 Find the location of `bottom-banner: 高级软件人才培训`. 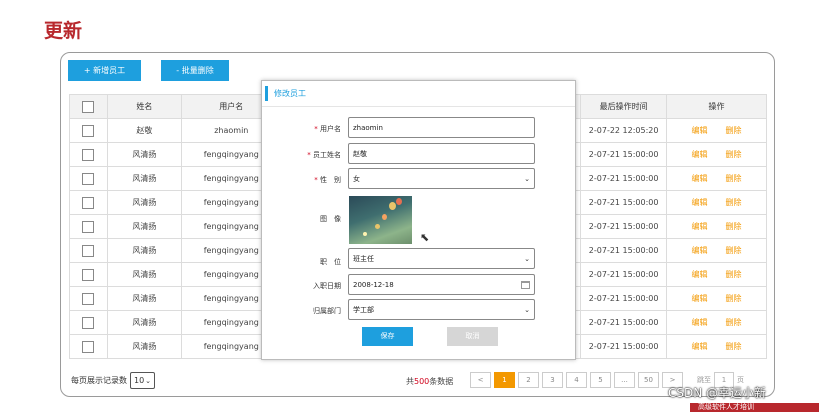

bottom-banner: 高级软件人才培训 is located at coordinates (754, 407).